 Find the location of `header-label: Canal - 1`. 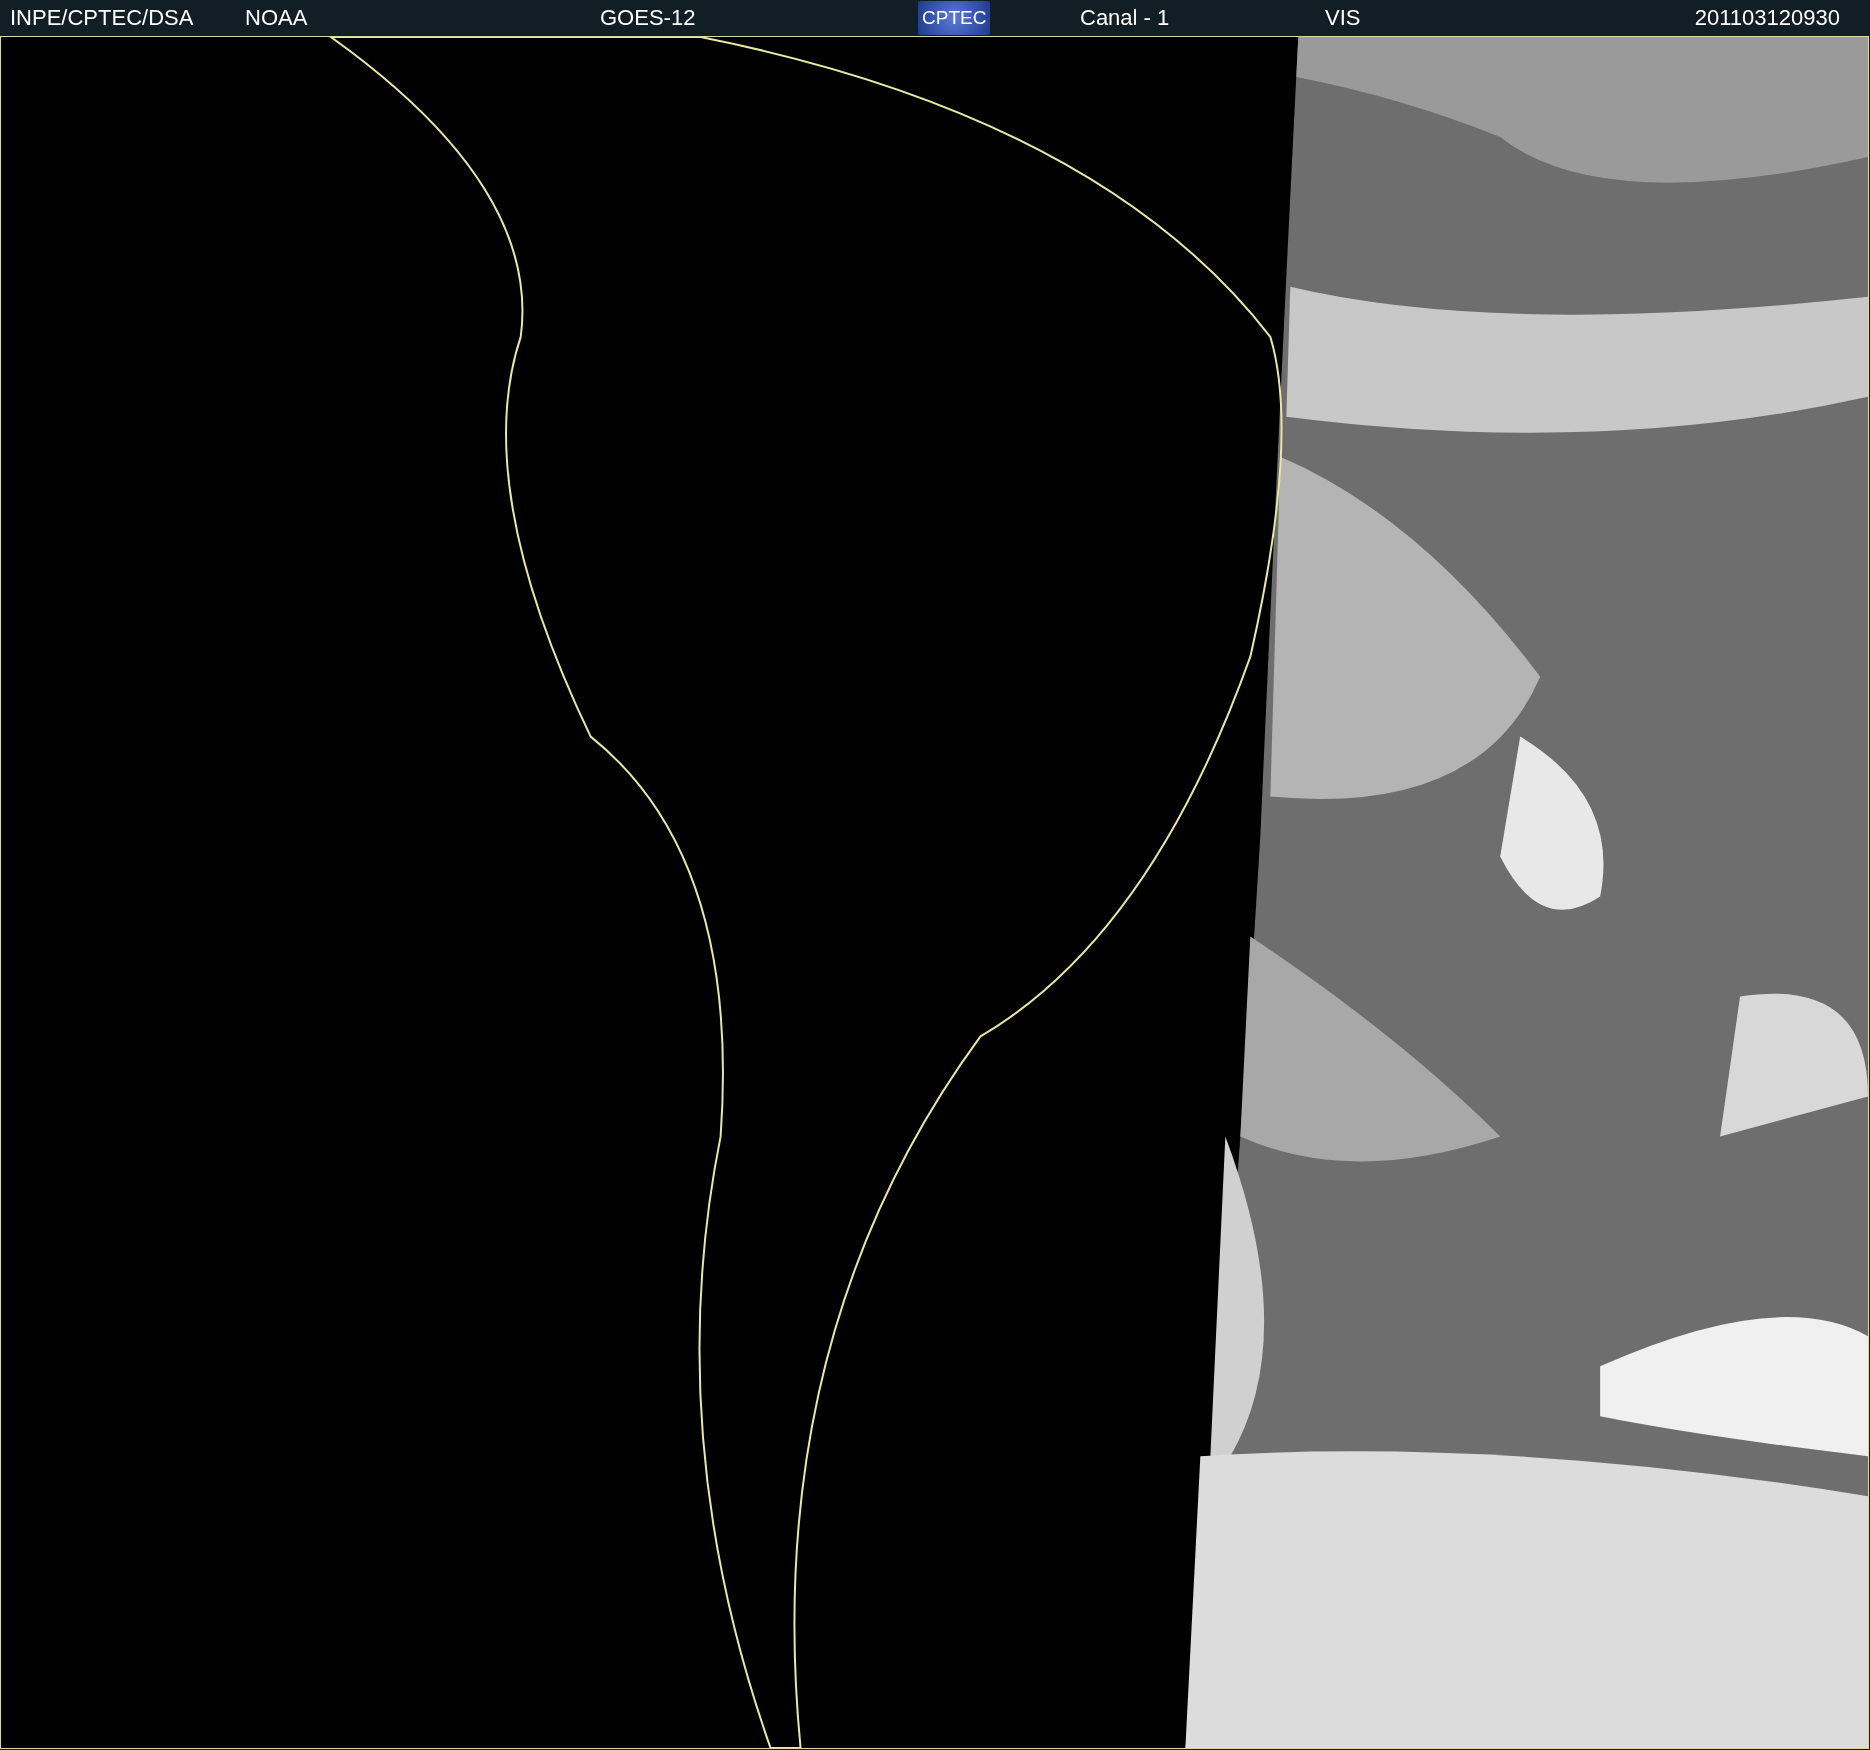

header-label: Canal - 1 is located at coordinates (1125, 17).